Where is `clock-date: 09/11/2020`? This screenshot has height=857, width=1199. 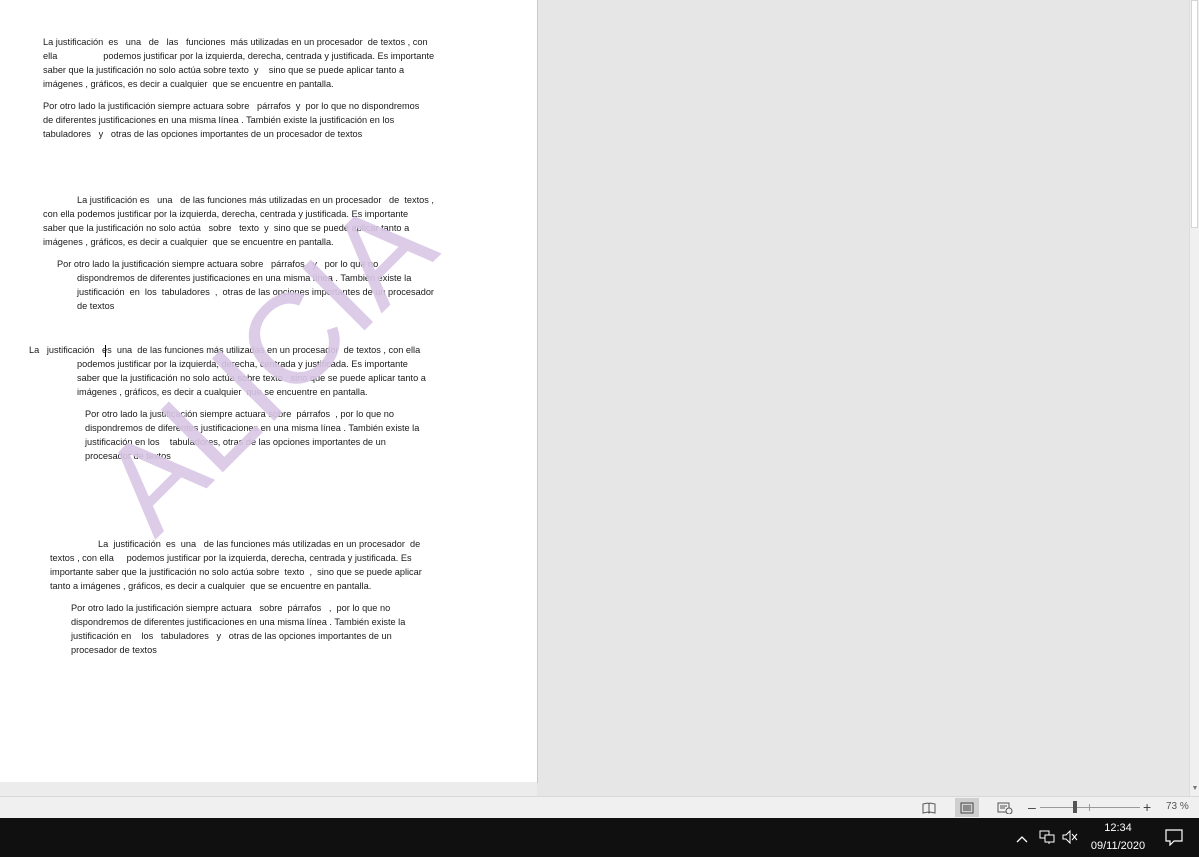 clock-date: 09/11/2020 is located at coordinates (1118, 846).